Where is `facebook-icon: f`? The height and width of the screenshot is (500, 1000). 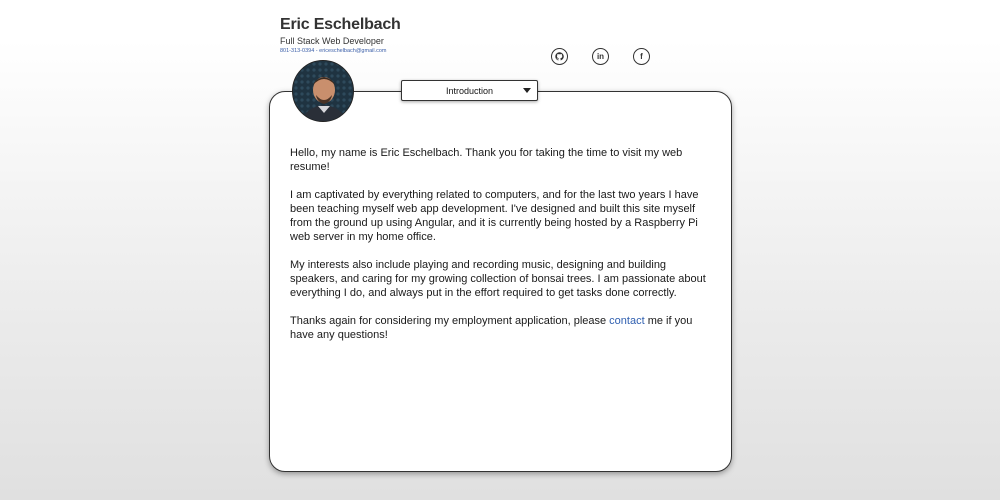
facebook-icon: f is located at coordinates (641, 56).